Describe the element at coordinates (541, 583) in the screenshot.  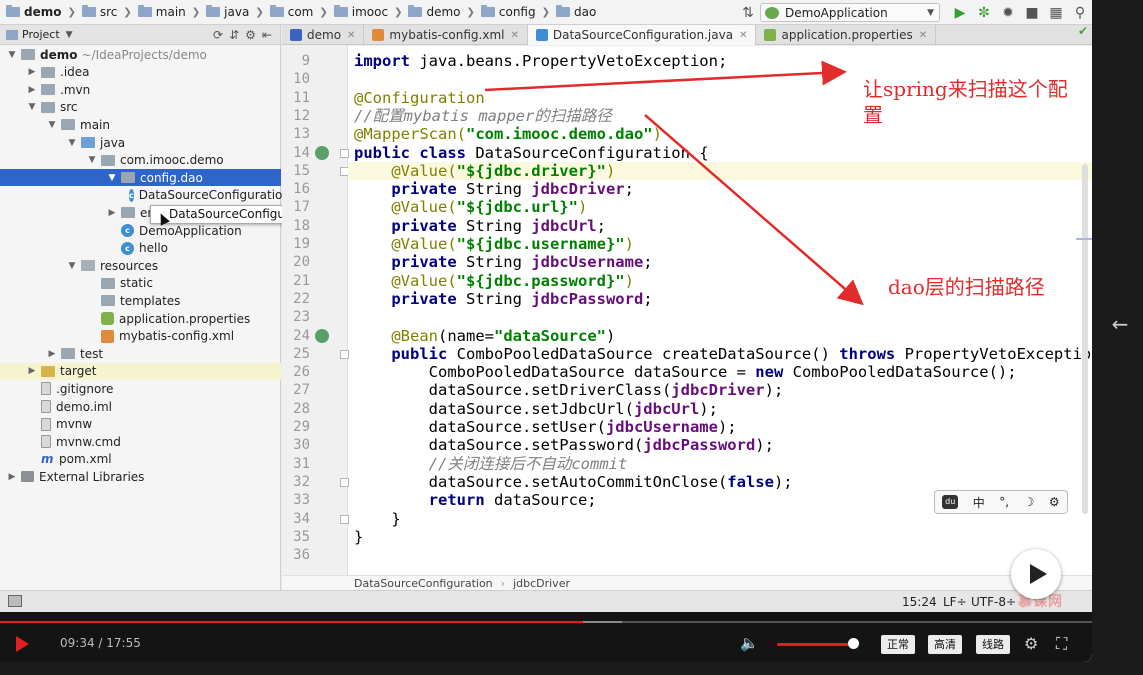
I see `breadcrumb-field: jdbcDriver` at that location.